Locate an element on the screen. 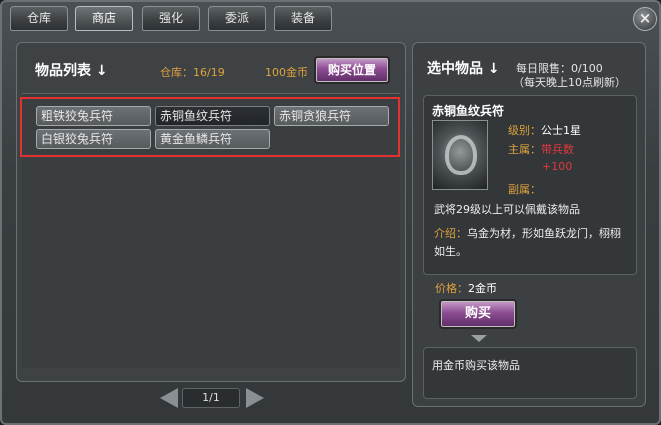 This screenshot has width=661, height=425. main-attr-bonus: +100 is located at coordinates (557, 166).